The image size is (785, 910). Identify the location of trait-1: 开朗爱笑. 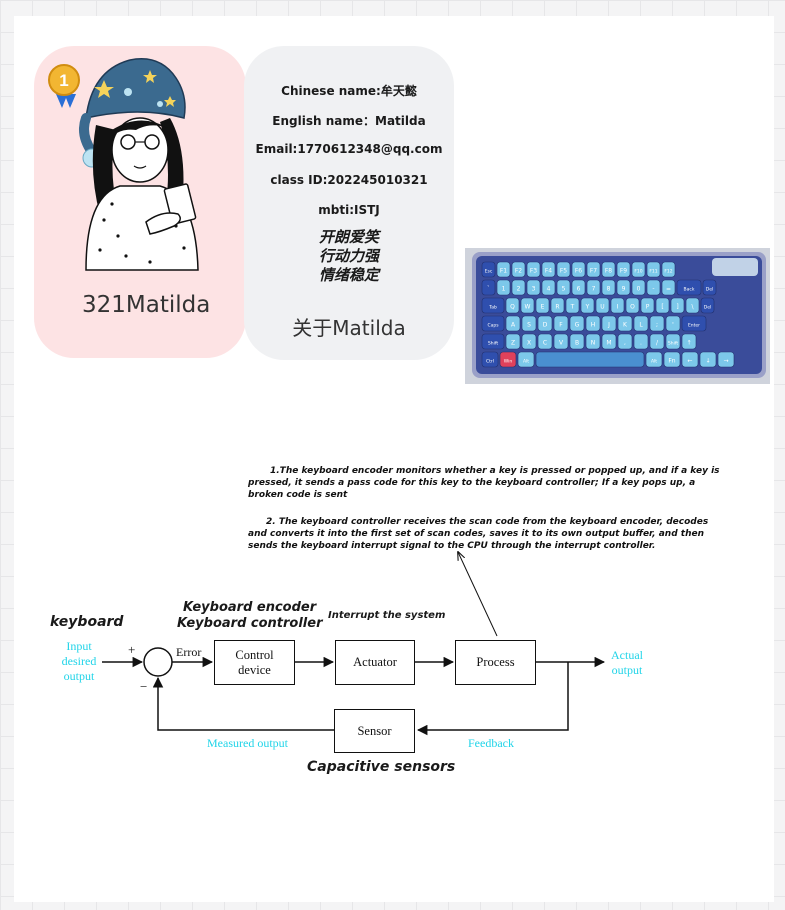
(348, 237).